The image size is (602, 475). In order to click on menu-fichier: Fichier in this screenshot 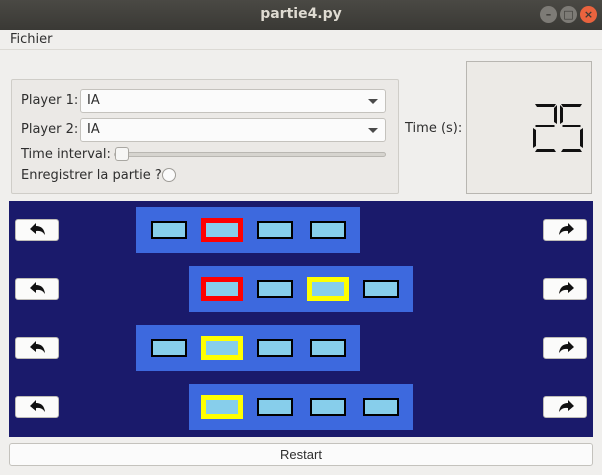, I will do `click(31, 39)`.